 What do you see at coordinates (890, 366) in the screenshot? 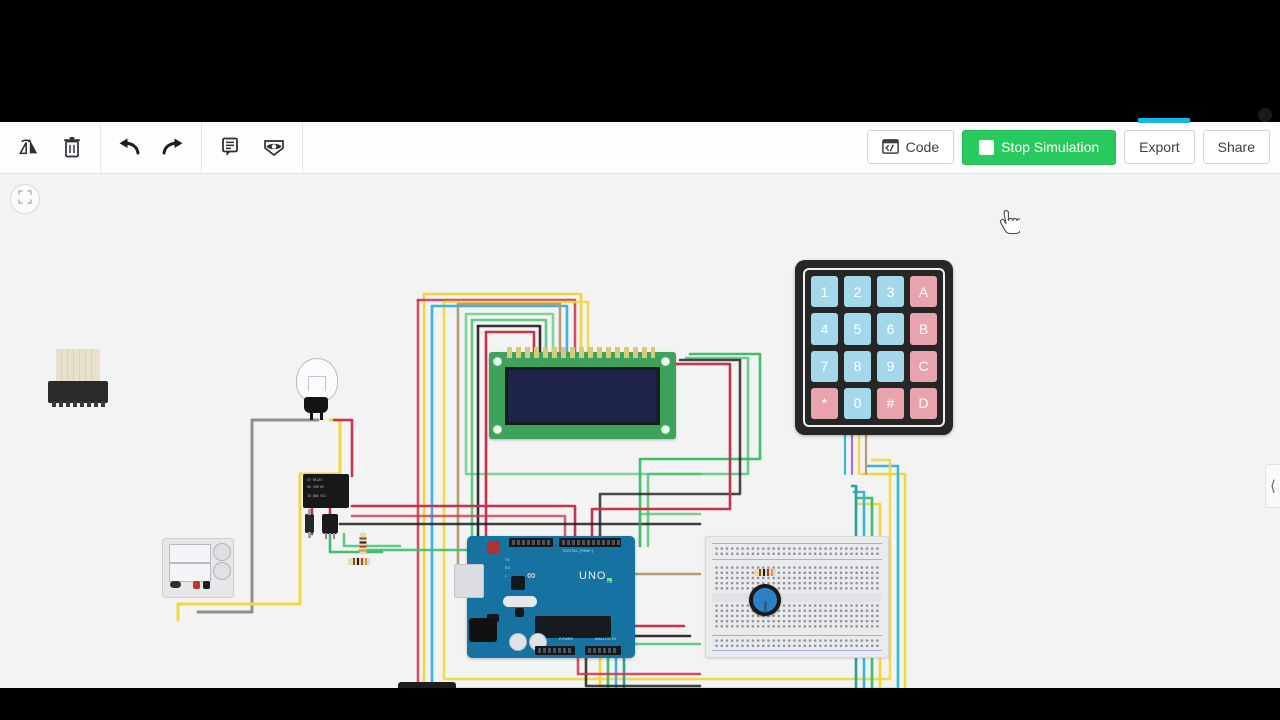
I see `keypad-key-9: 9` at bounding box center [890, 366].